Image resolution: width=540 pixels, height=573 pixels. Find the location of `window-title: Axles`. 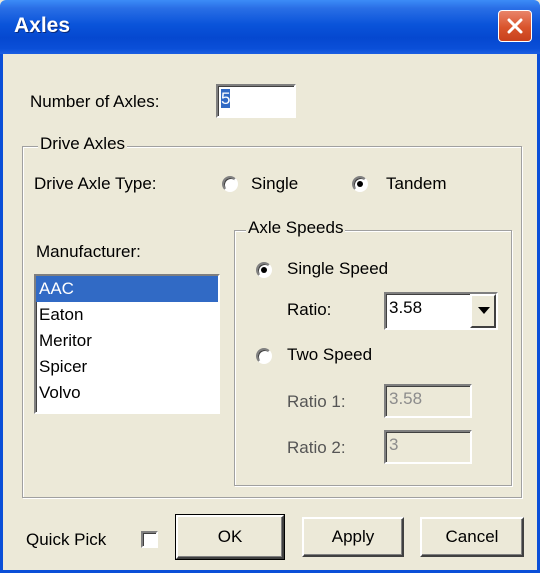

window-title: Axles is located at coordinates (42, 25).